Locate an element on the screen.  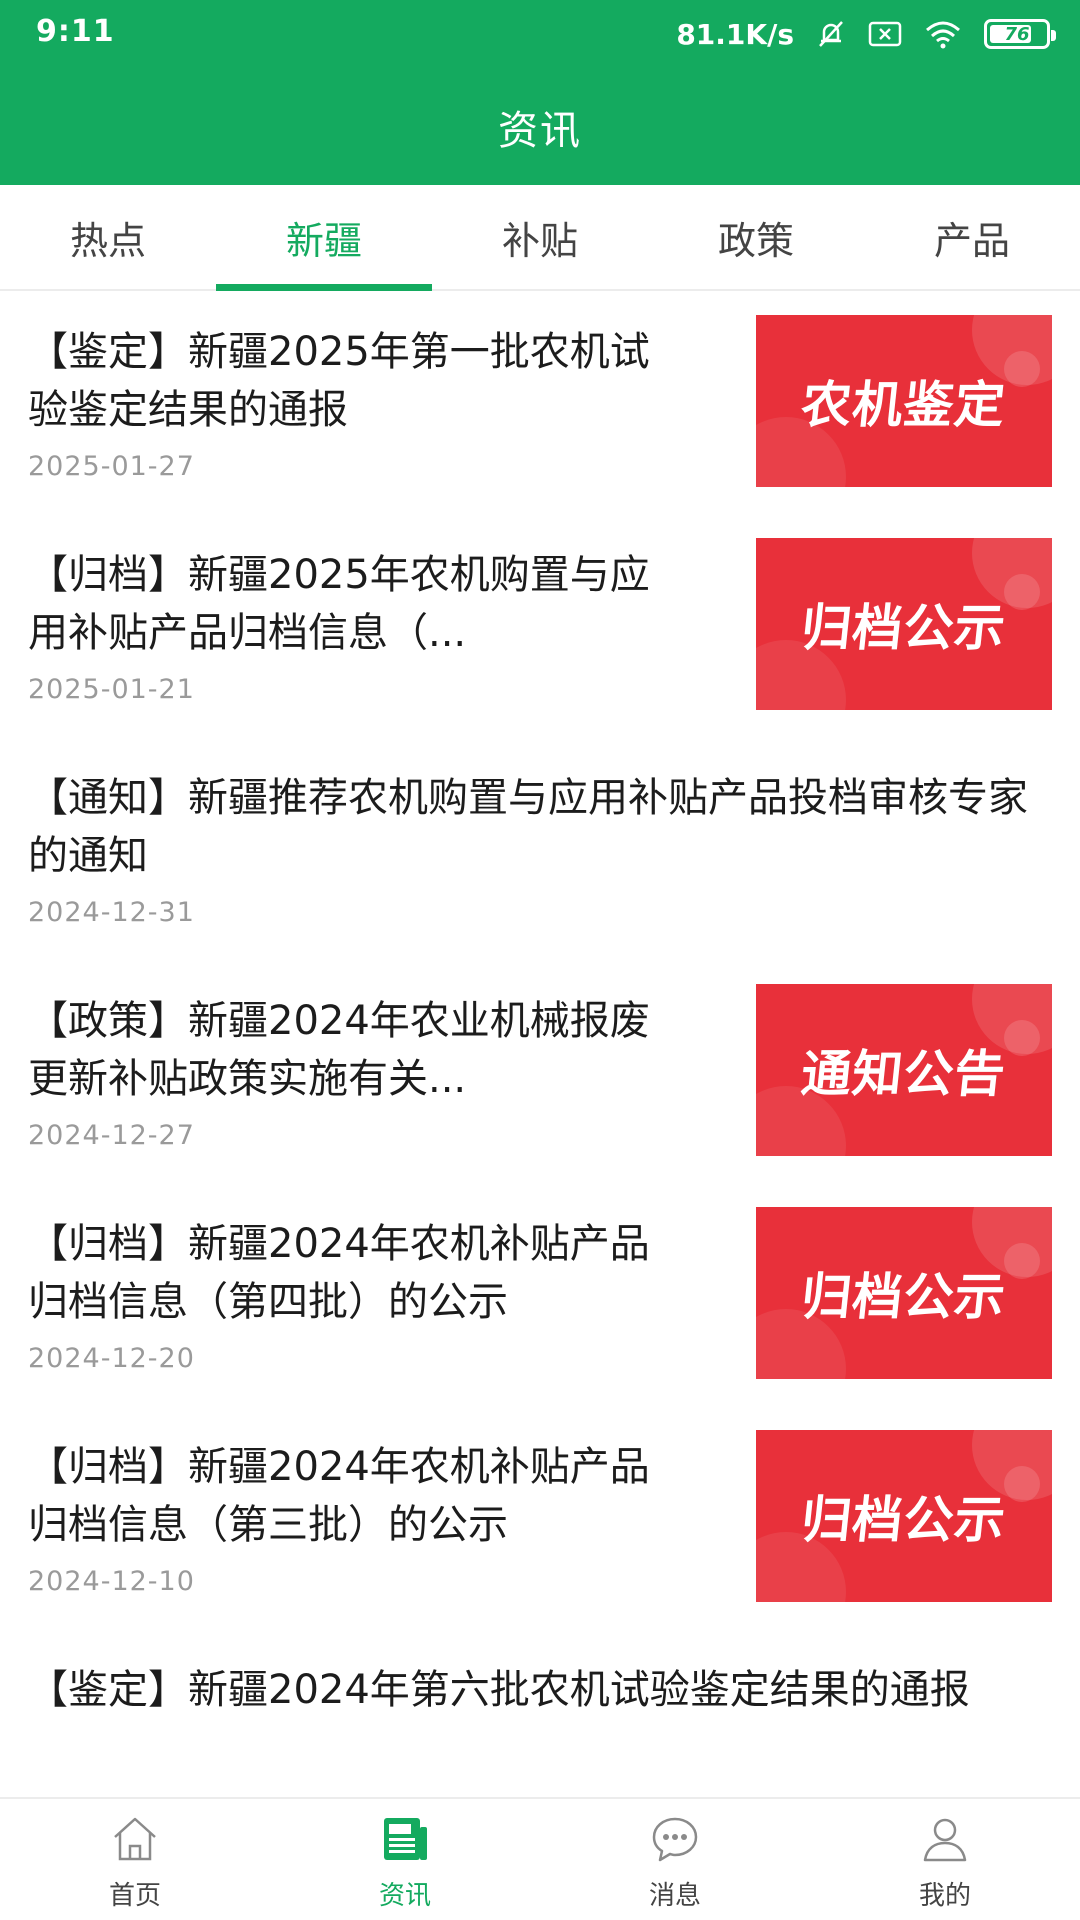
status-bar: 9:11 81.1K/s 76 is located at coordinates (540, 34).